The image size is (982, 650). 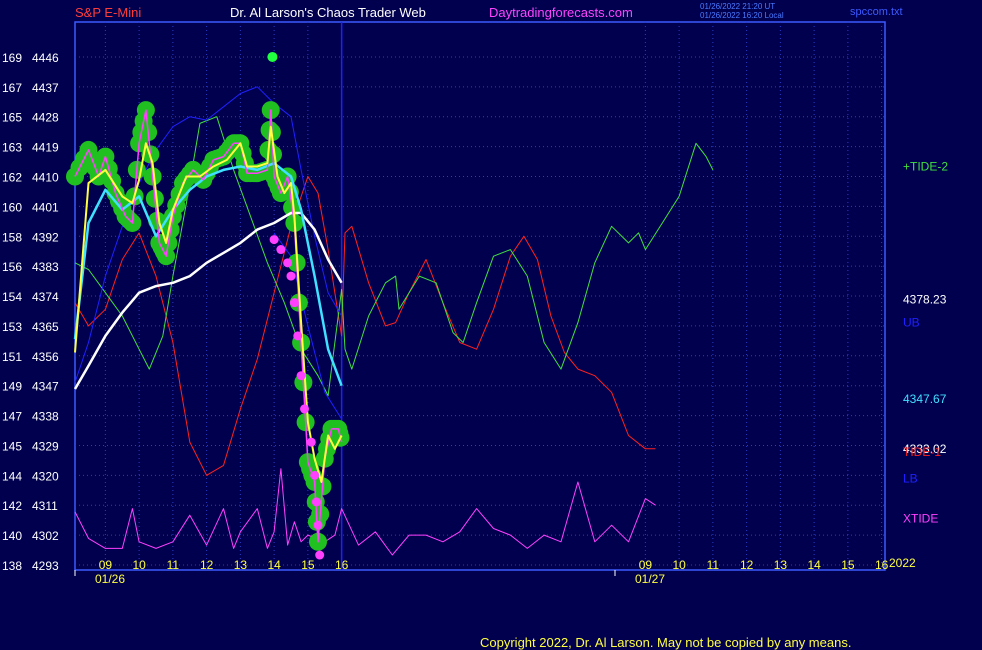 I want to click on date-label: 01/26, so click(x=110, y=579).